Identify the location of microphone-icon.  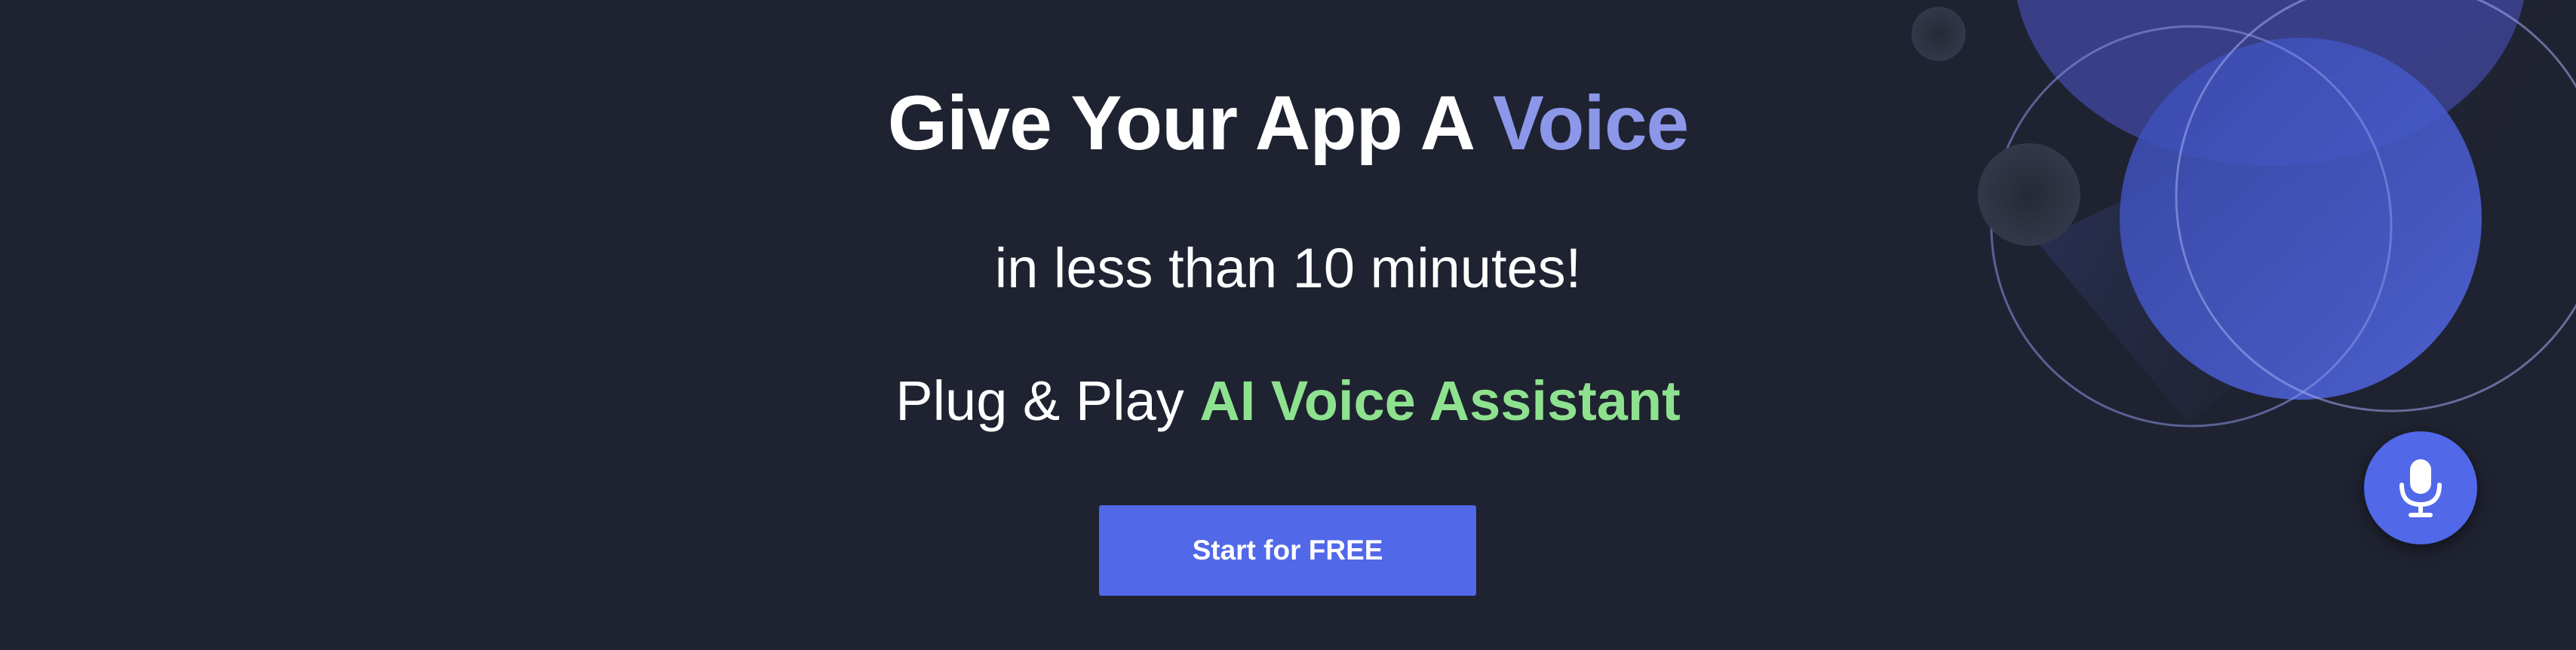
(2420, 488).